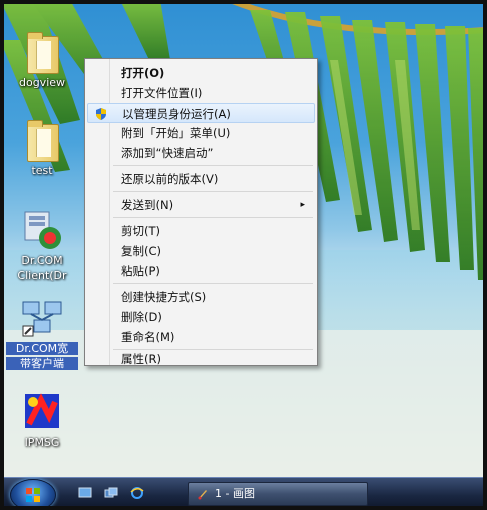 The width and height of the screenshot is (487, 510). What do you see at coordinates (201, 179) in the screenshot?
I see `menu-item-restore-previous-versions: 还原以前的版本(V)` at bounding box center [201, 179].